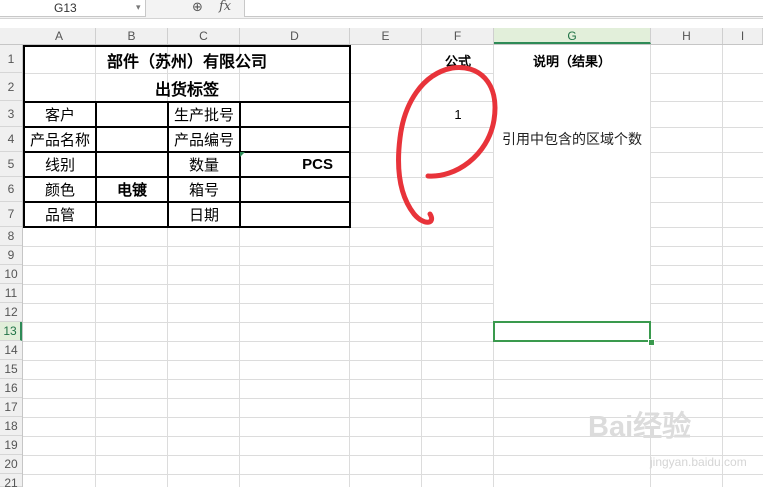 The height and width of the screenshot is (493, 763). I want to click on row-header-10: 10, so click(11, 274).